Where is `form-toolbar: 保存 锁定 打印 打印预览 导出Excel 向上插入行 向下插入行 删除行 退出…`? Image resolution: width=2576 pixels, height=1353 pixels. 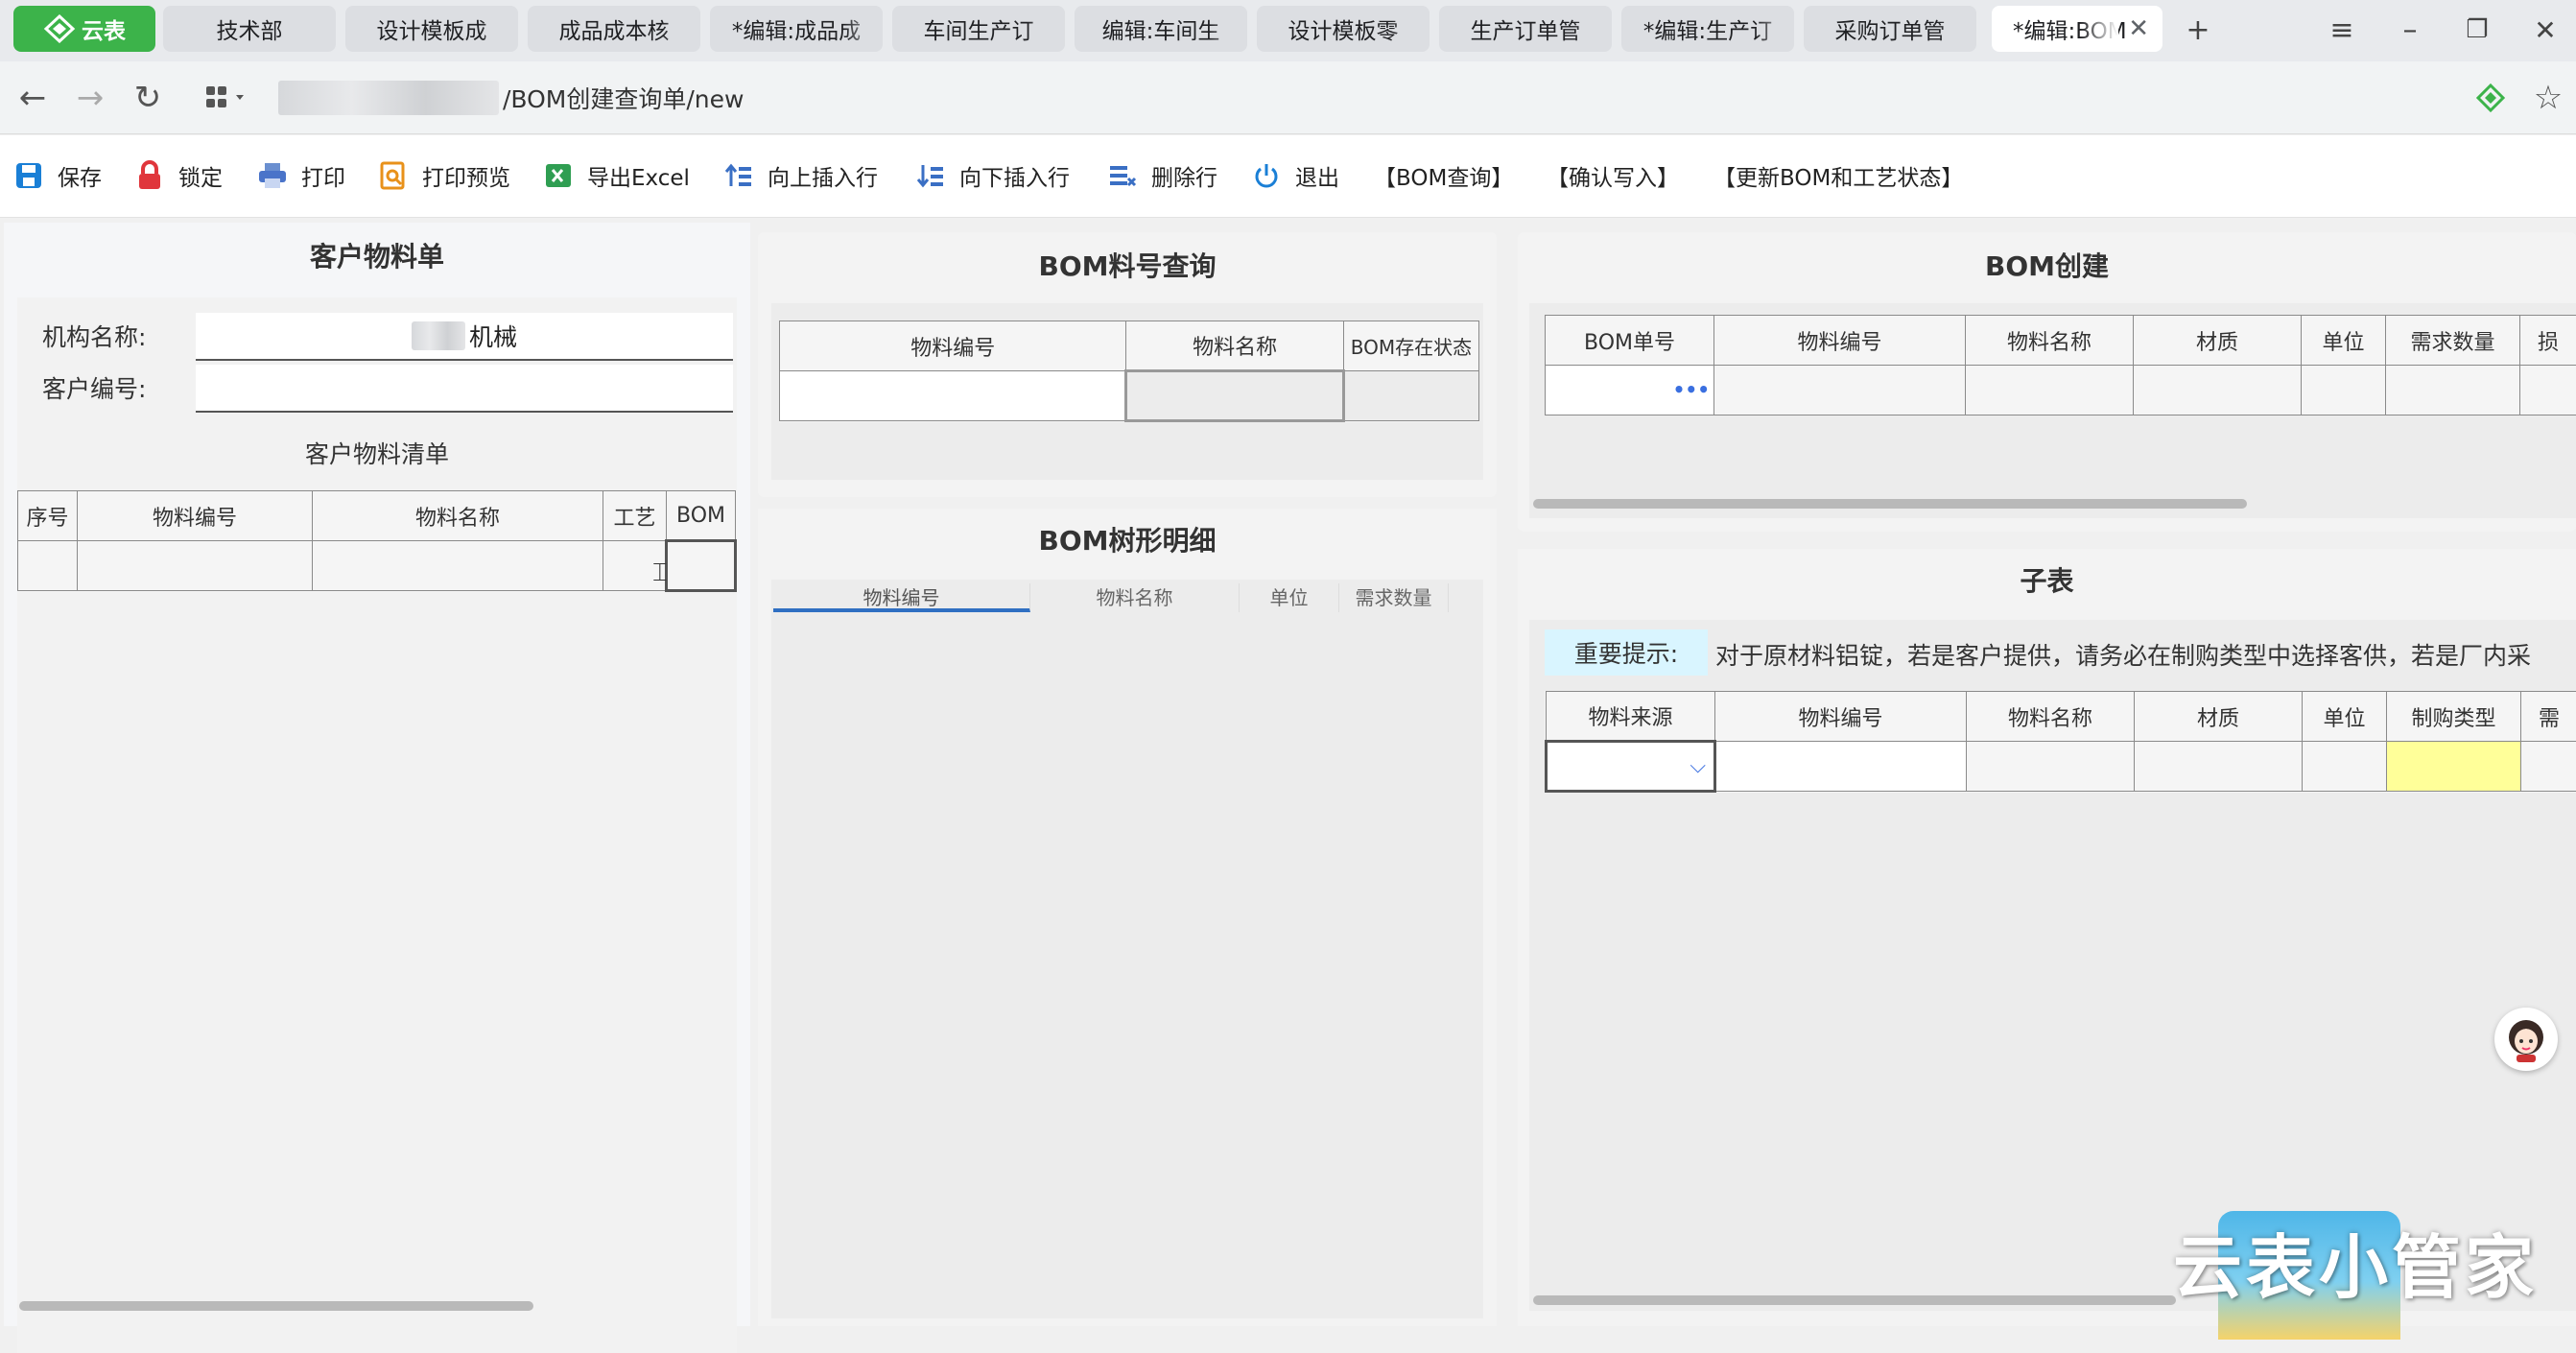
form-toolbar: 保存 锁定 打印 打印预览 导出Excel 向上插入行 向下插入行 删除行 退出… is located at coordinates (1288, 177).